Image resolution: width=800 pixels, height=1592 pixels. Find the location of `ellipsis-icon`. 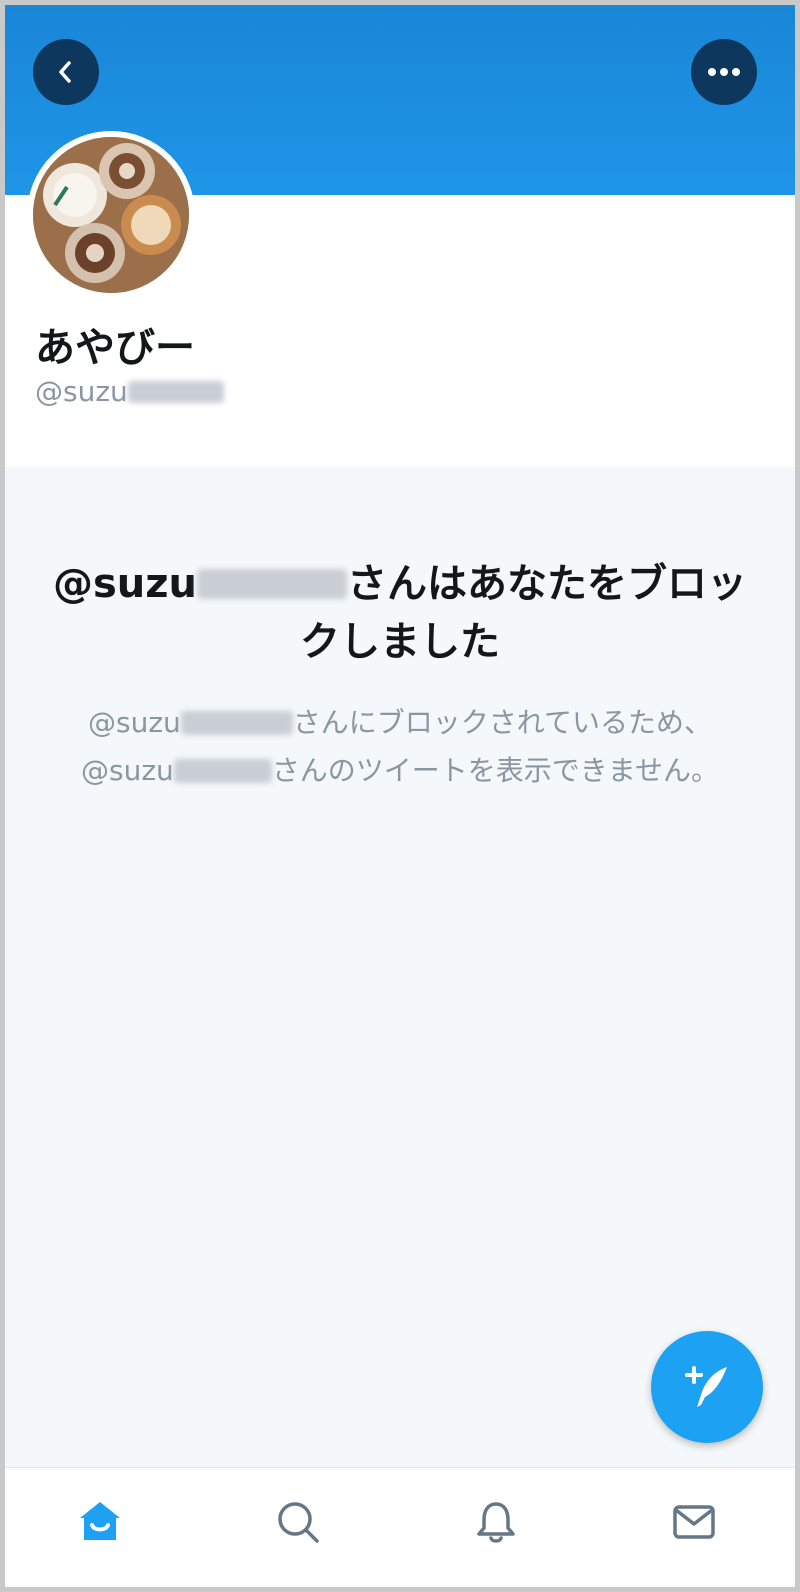

ellipsis-icon is located at coordinates (724, 72).